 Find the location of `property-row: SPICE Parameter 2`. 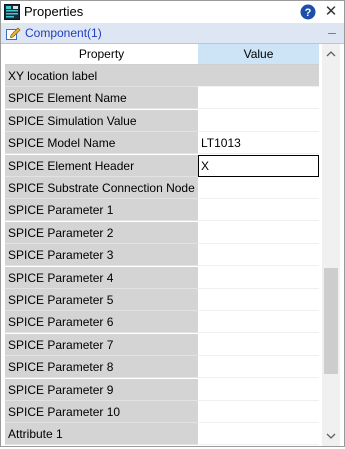

property-row: SPICE Parameter 2 is located at coordinates (162, 232).